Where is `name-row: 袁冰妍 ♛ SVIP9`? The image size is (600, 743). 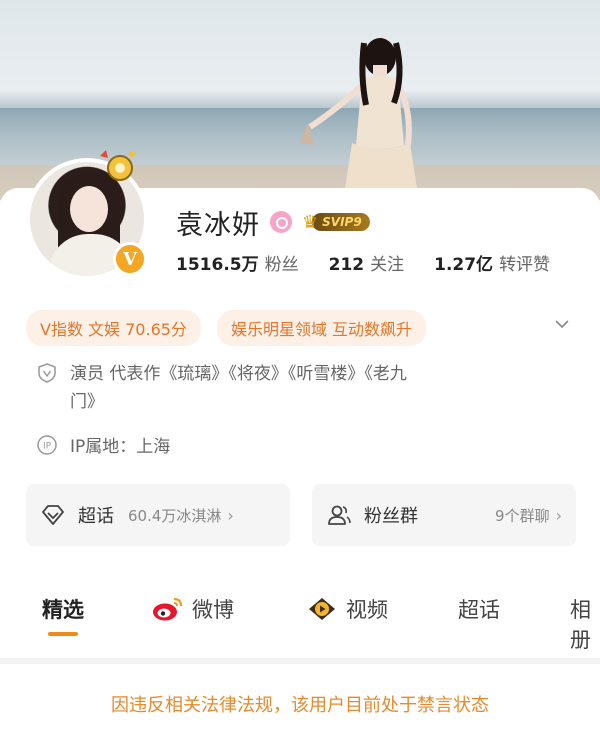 name-row: 袁冰妍 ♛ SVIP9 is located at coordinates (273, 222).